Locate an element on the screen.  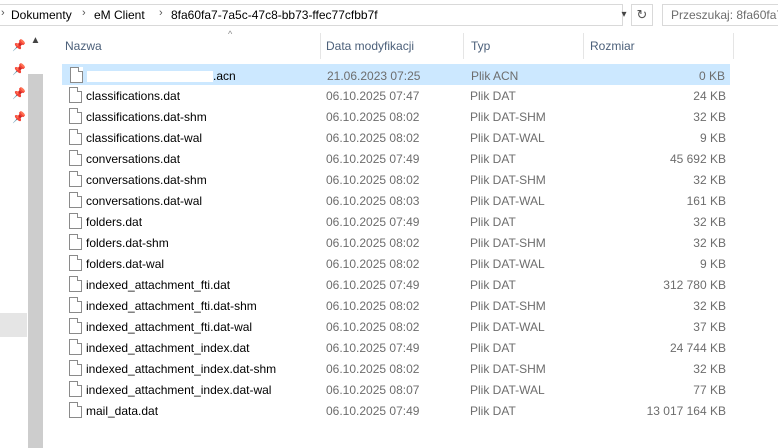
file-date: 06.10.2025 08:07 is located at coordinates (373, 390).